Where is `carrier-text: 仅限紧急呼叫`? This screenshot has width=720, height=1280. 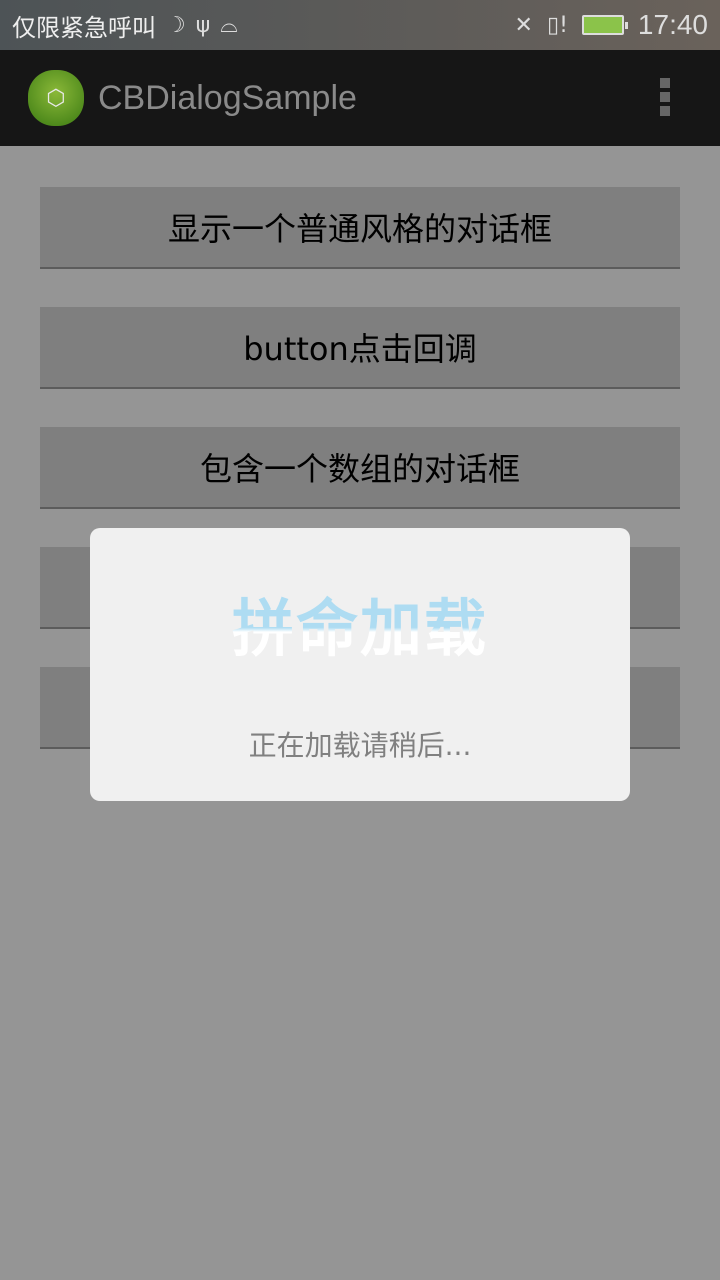
carrier-text: 仅限紧急呼叫 is located at coordinates (84, 27).